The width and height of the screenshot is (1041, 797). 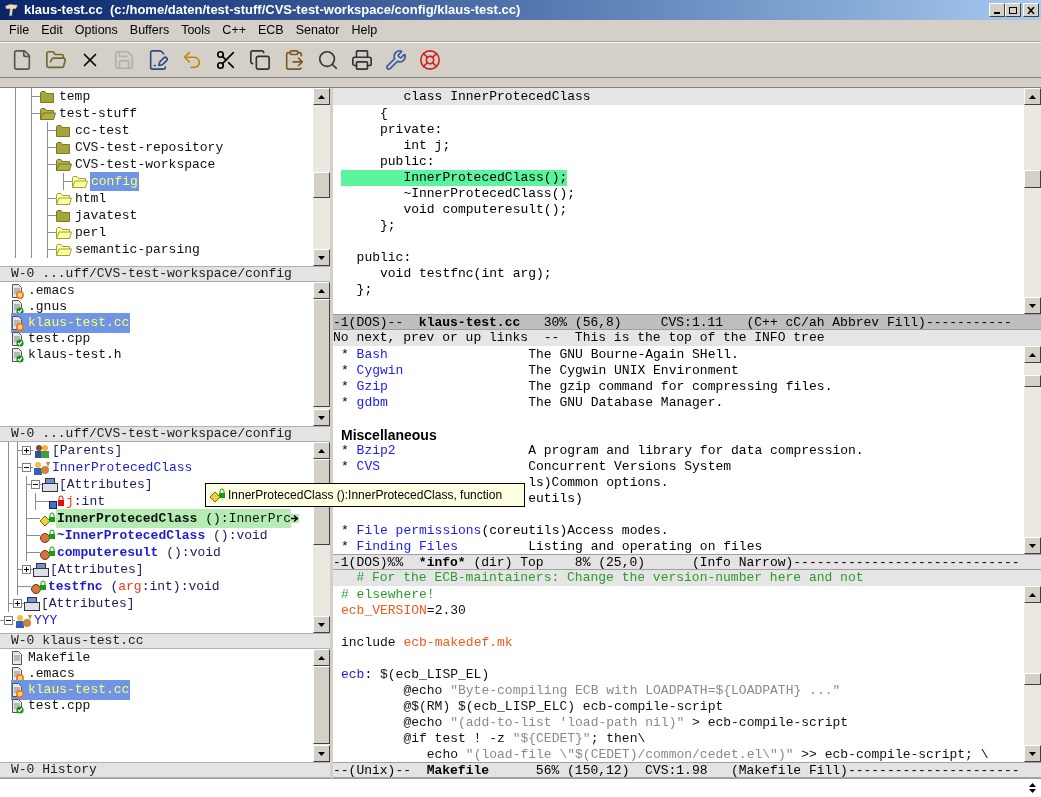 I want to click on code-line: @$(RM) $(ecb_LISP_ELC) ecb-compile-script, so click(x=563, y=706).